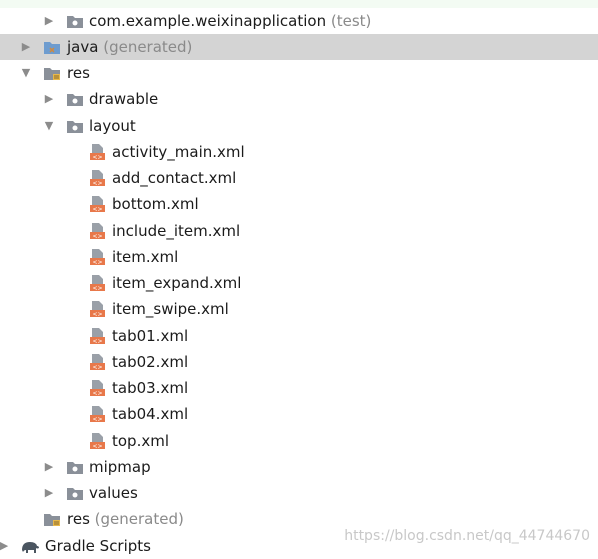 This screenshot has width=598, height=559. Describe the element at coordinates (145, 257) in the screenshot. I see `tree-row-label: item.xml` at that location.